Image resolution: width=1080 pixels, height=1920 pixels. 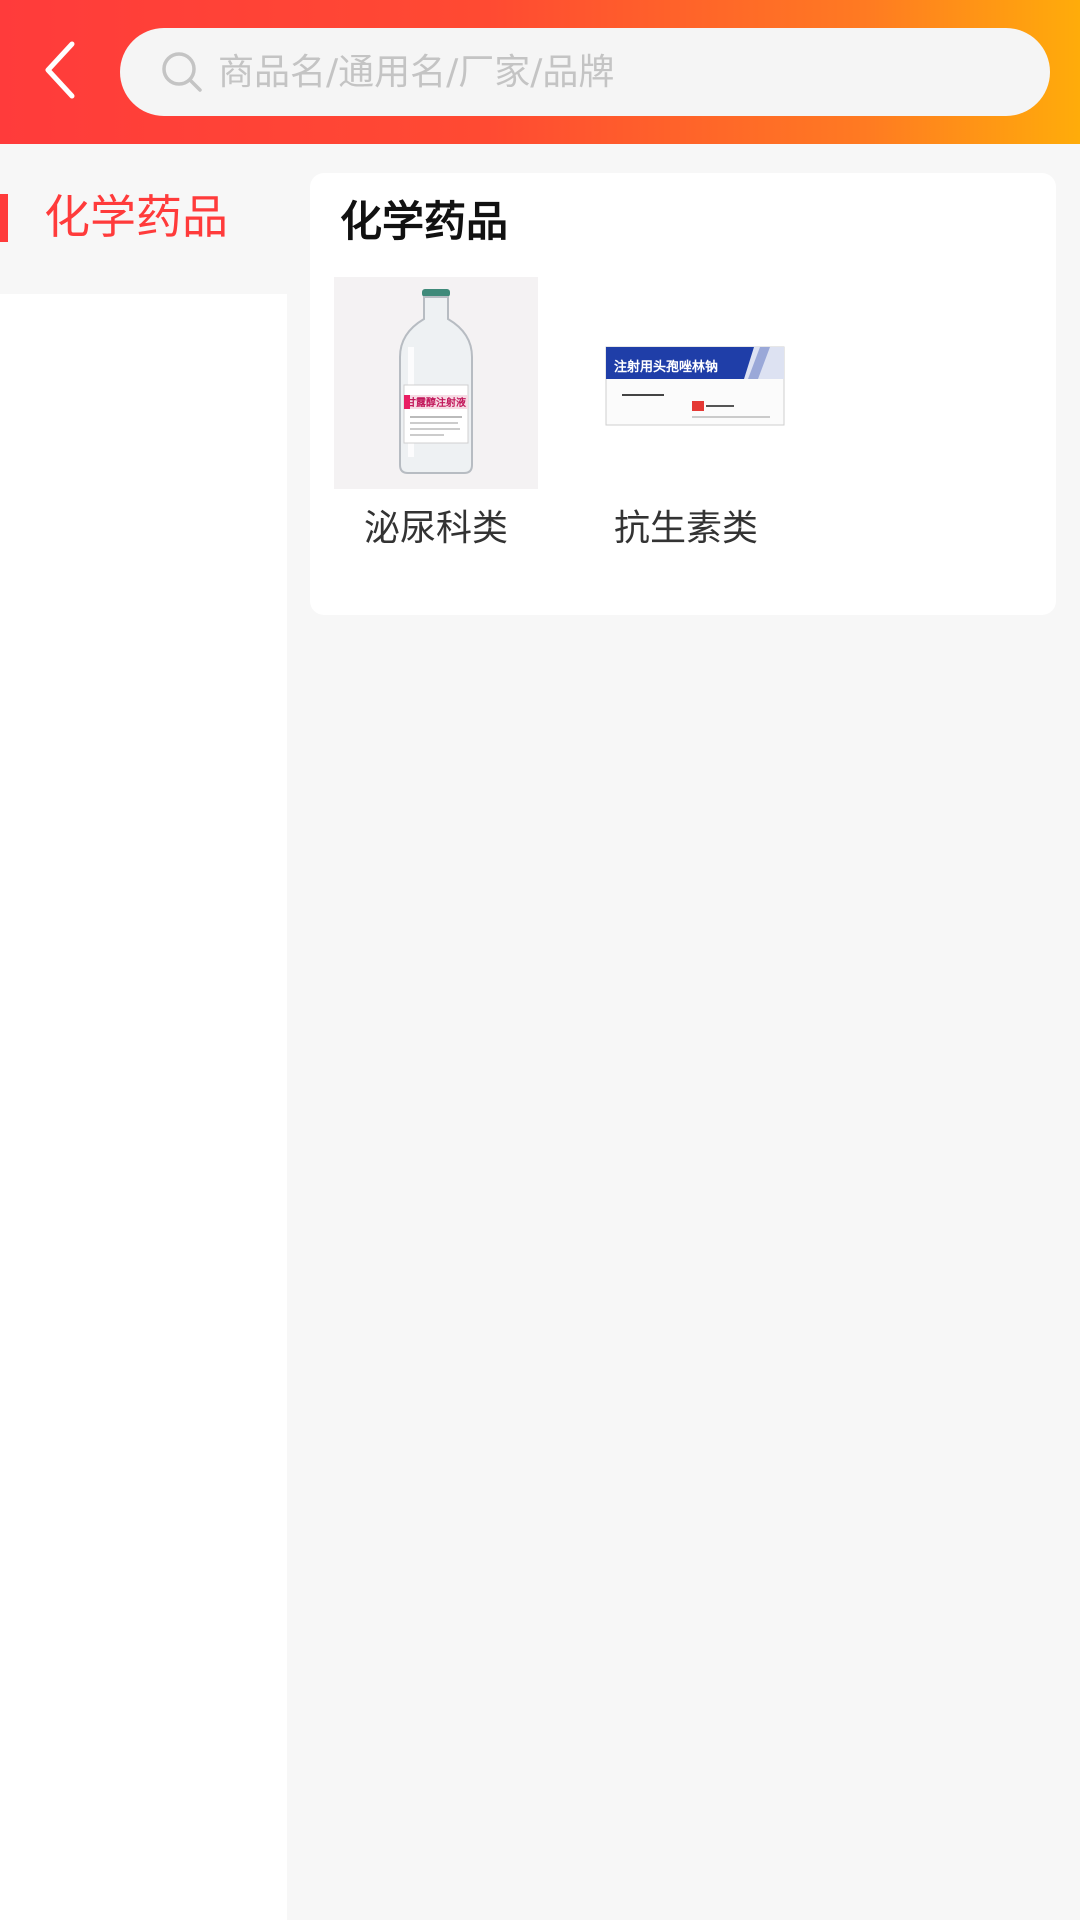 What do you see at coordinates (182, 72) in the screenshot?
I see `search-icon` at bounding box center [182, 72].